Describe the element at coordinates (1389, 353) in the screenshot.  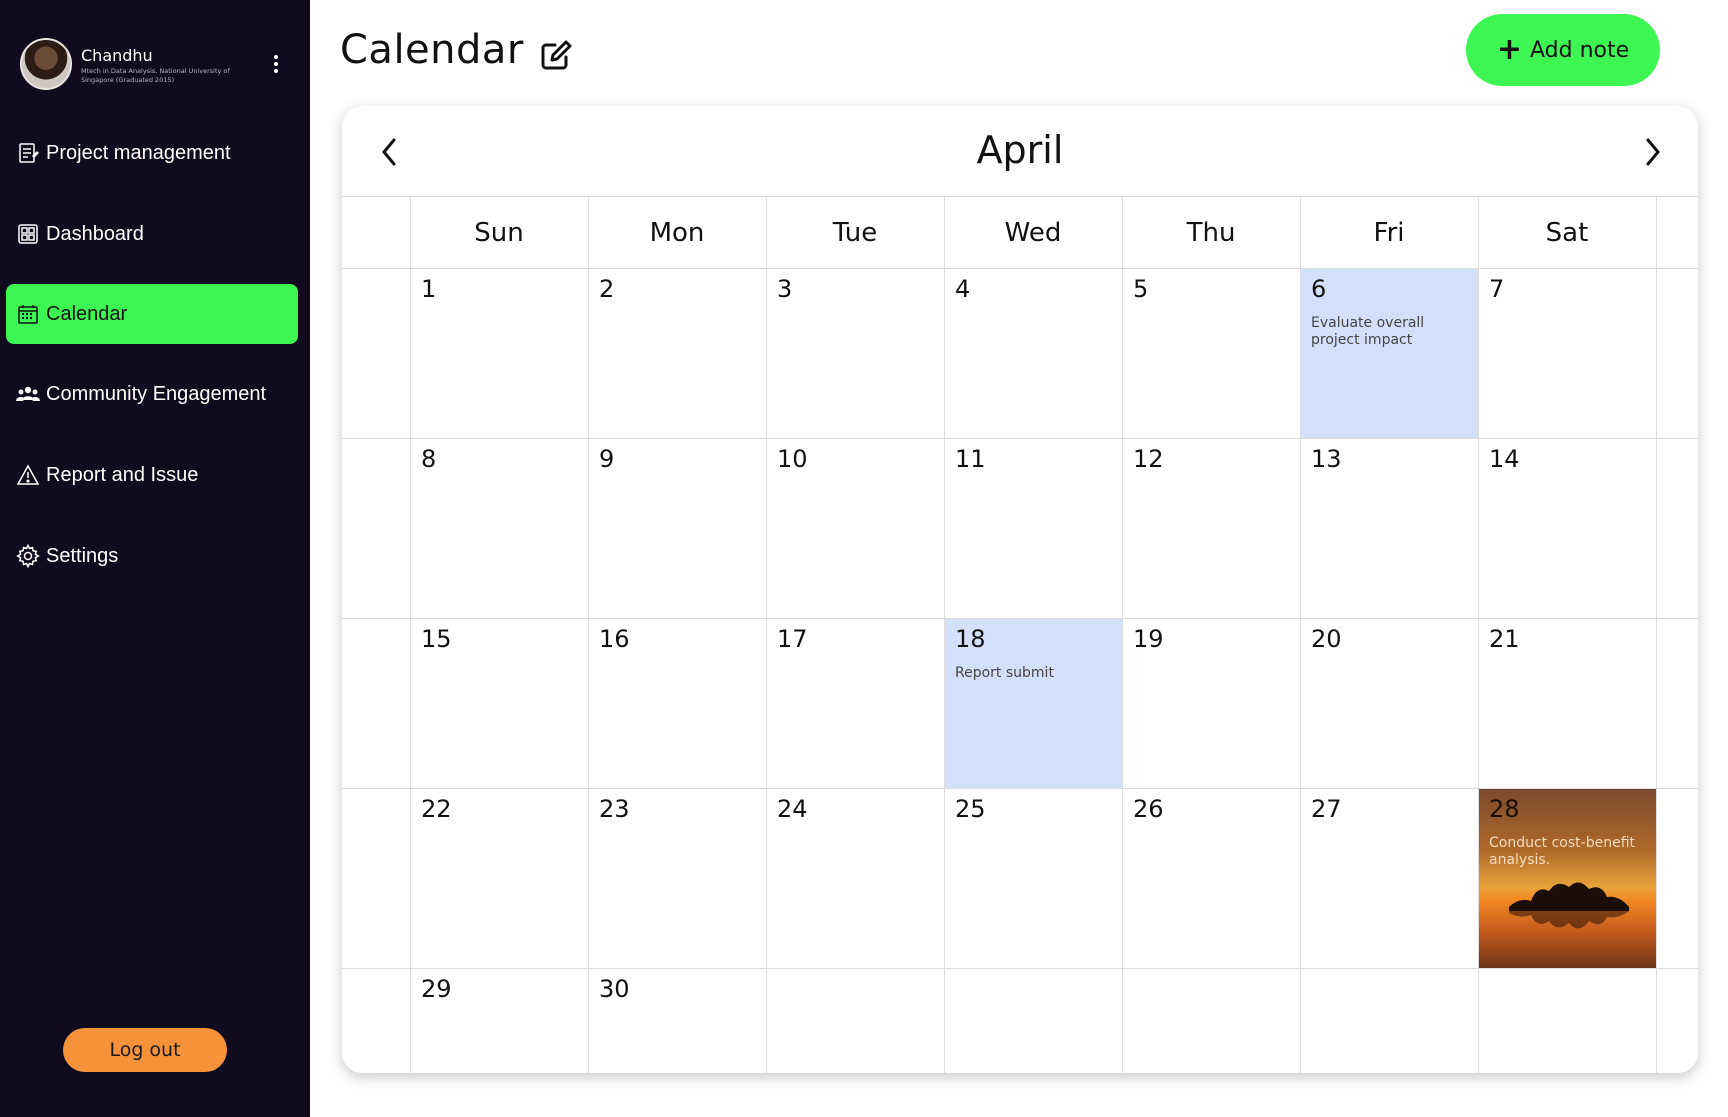
I see `calendar-day-cell: 6 Evaluate overall project impact` at that location.